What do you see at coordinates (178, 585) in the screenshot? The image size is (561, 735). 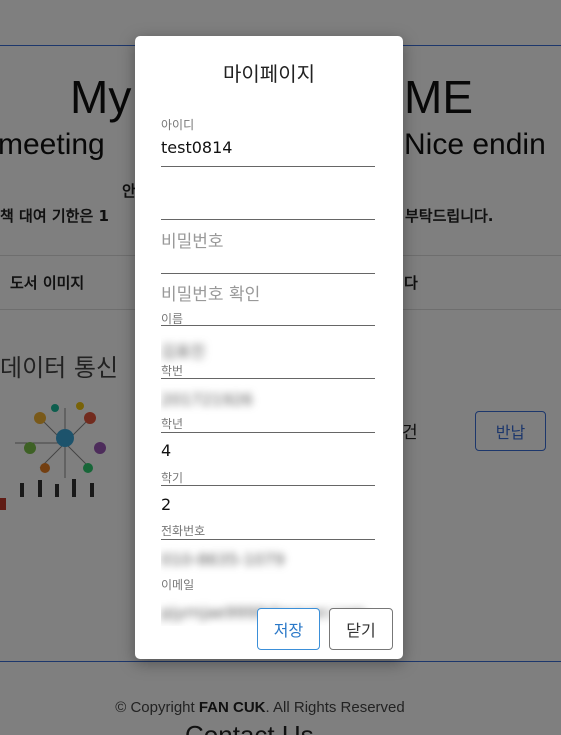 I see `email-label: 이메일` at bounding box center [178, 585].